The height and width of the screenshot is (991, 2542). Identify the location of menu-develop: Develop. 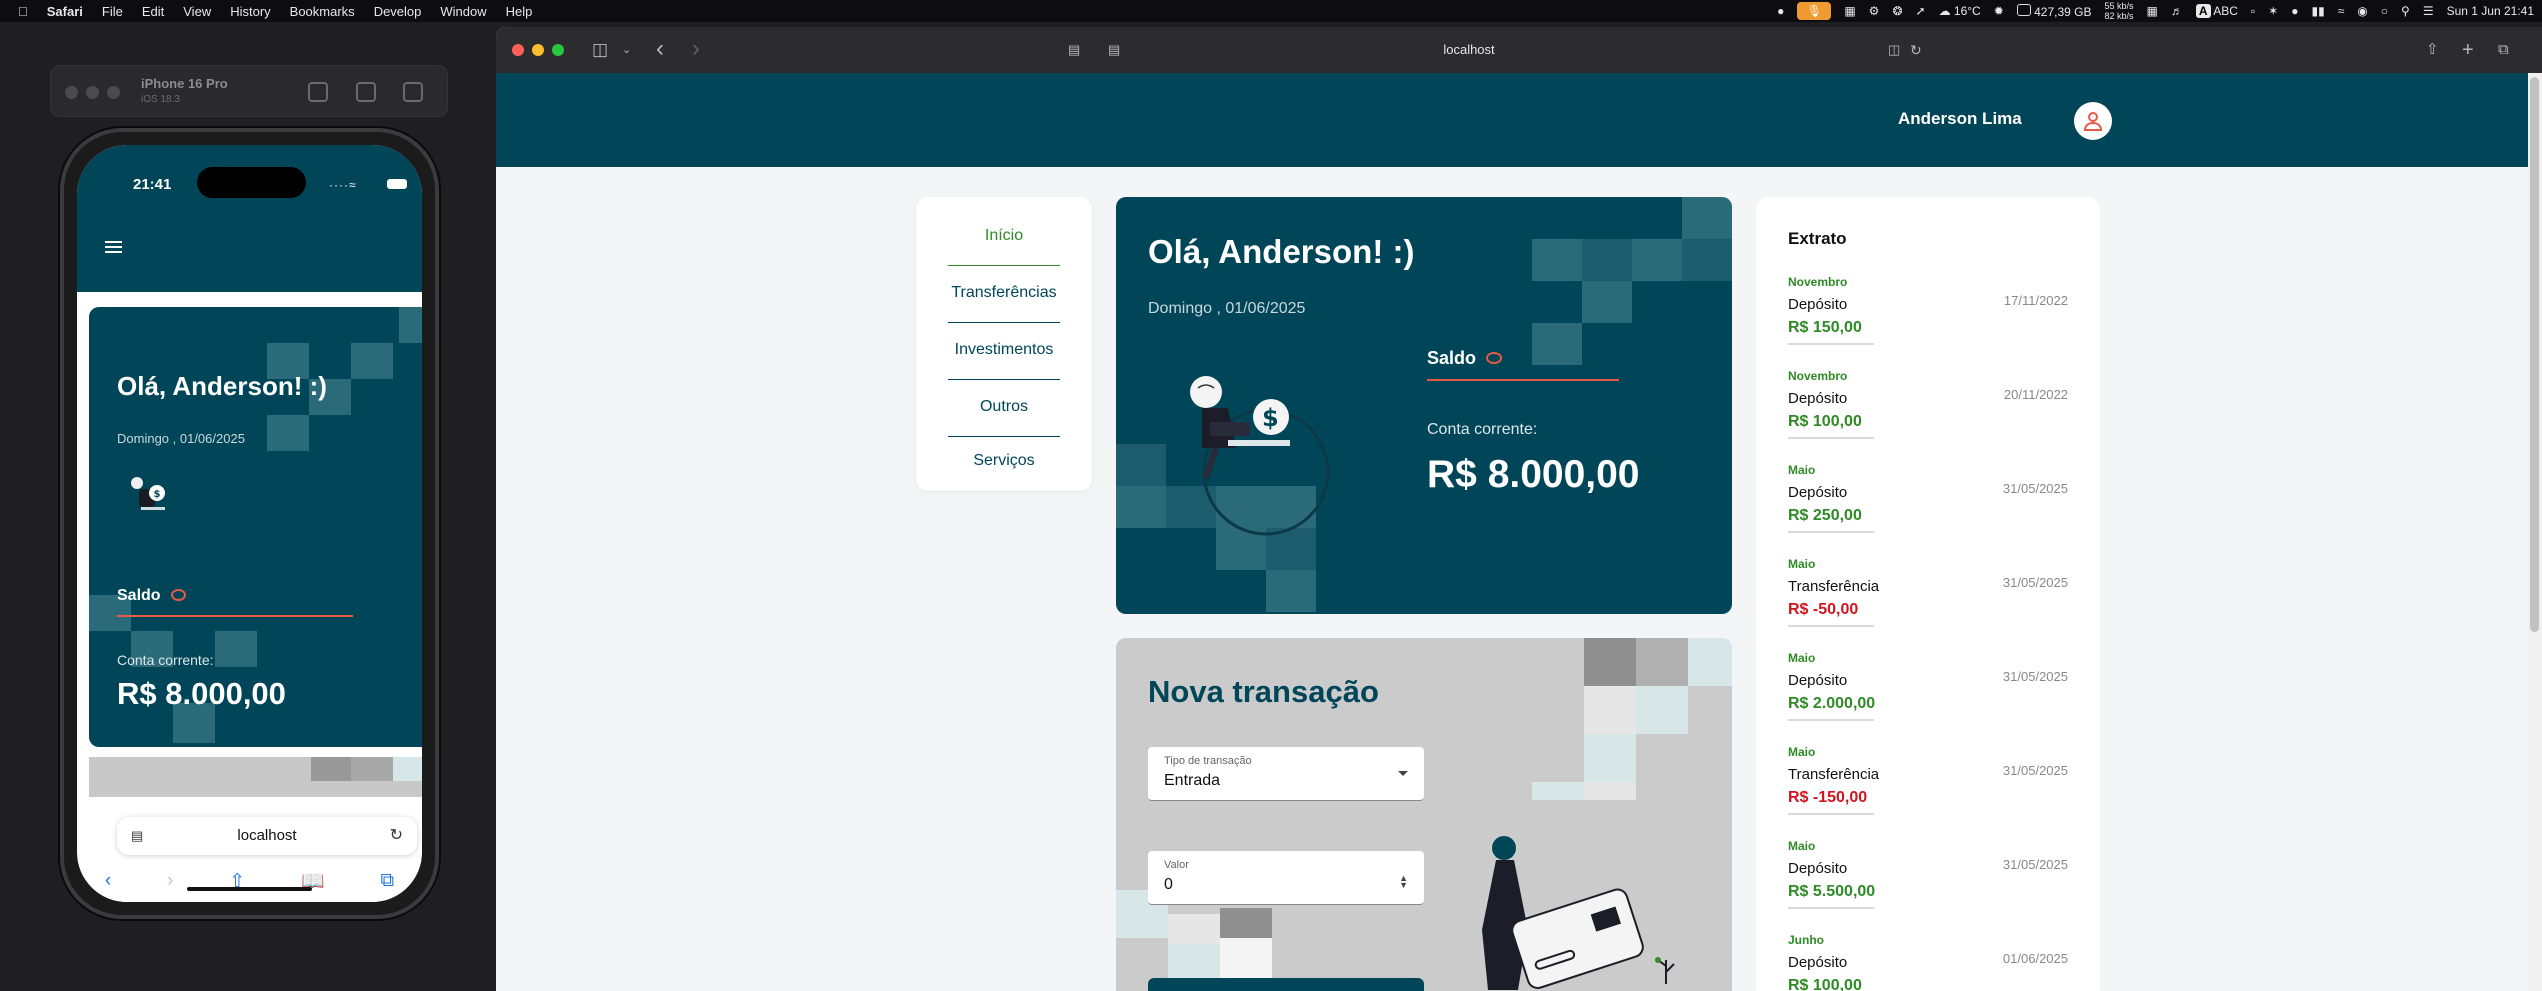
(398, 11).